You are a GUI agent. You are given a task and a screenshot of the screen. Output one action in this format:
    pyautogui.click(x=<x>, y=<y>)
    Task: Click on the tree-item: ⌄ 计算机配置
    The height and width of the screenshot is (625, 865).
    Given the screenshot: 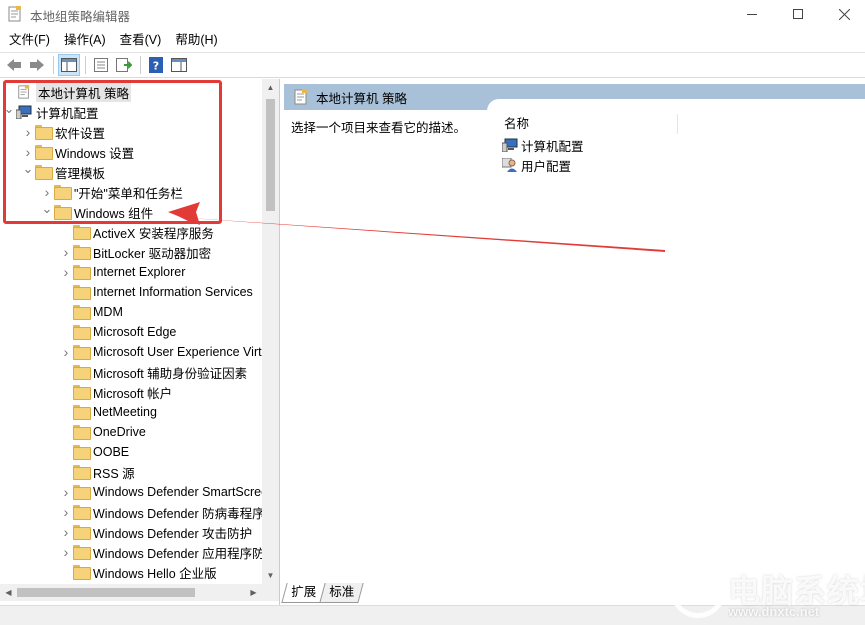 What is the action you would take?
    pyautogui.click(x=50, y=110)
    